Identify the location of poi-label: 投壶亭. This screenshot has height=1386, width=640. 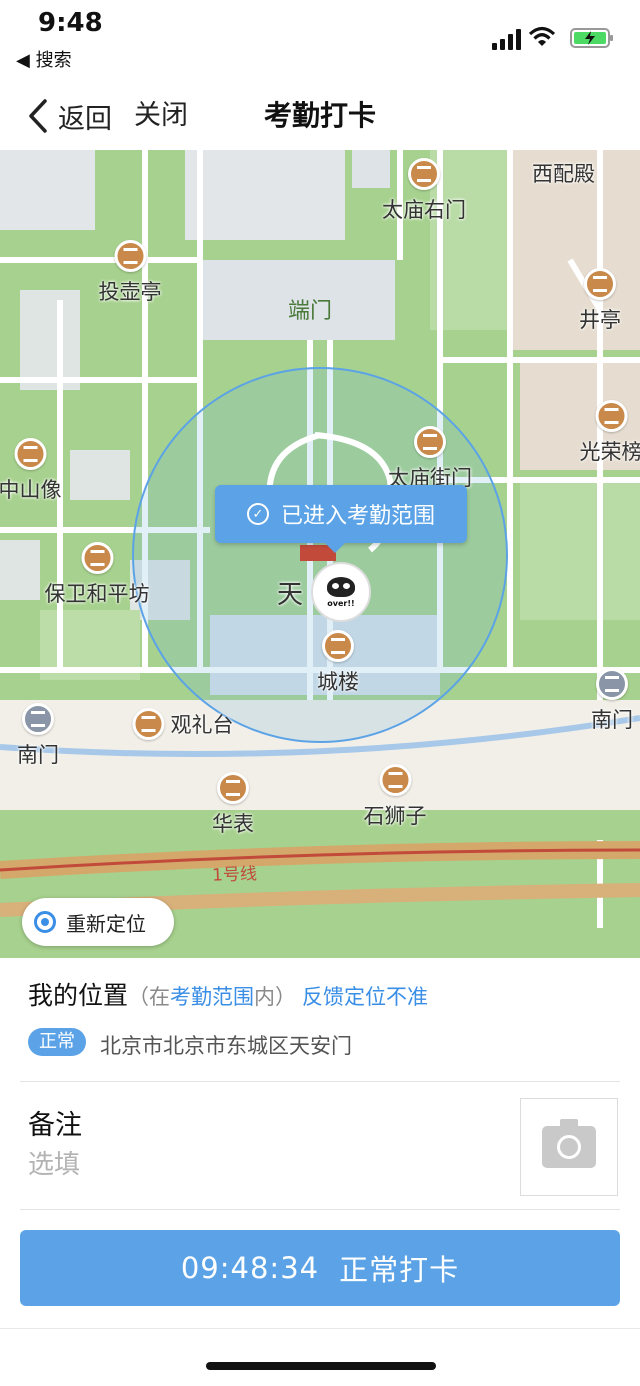
(130, 292).